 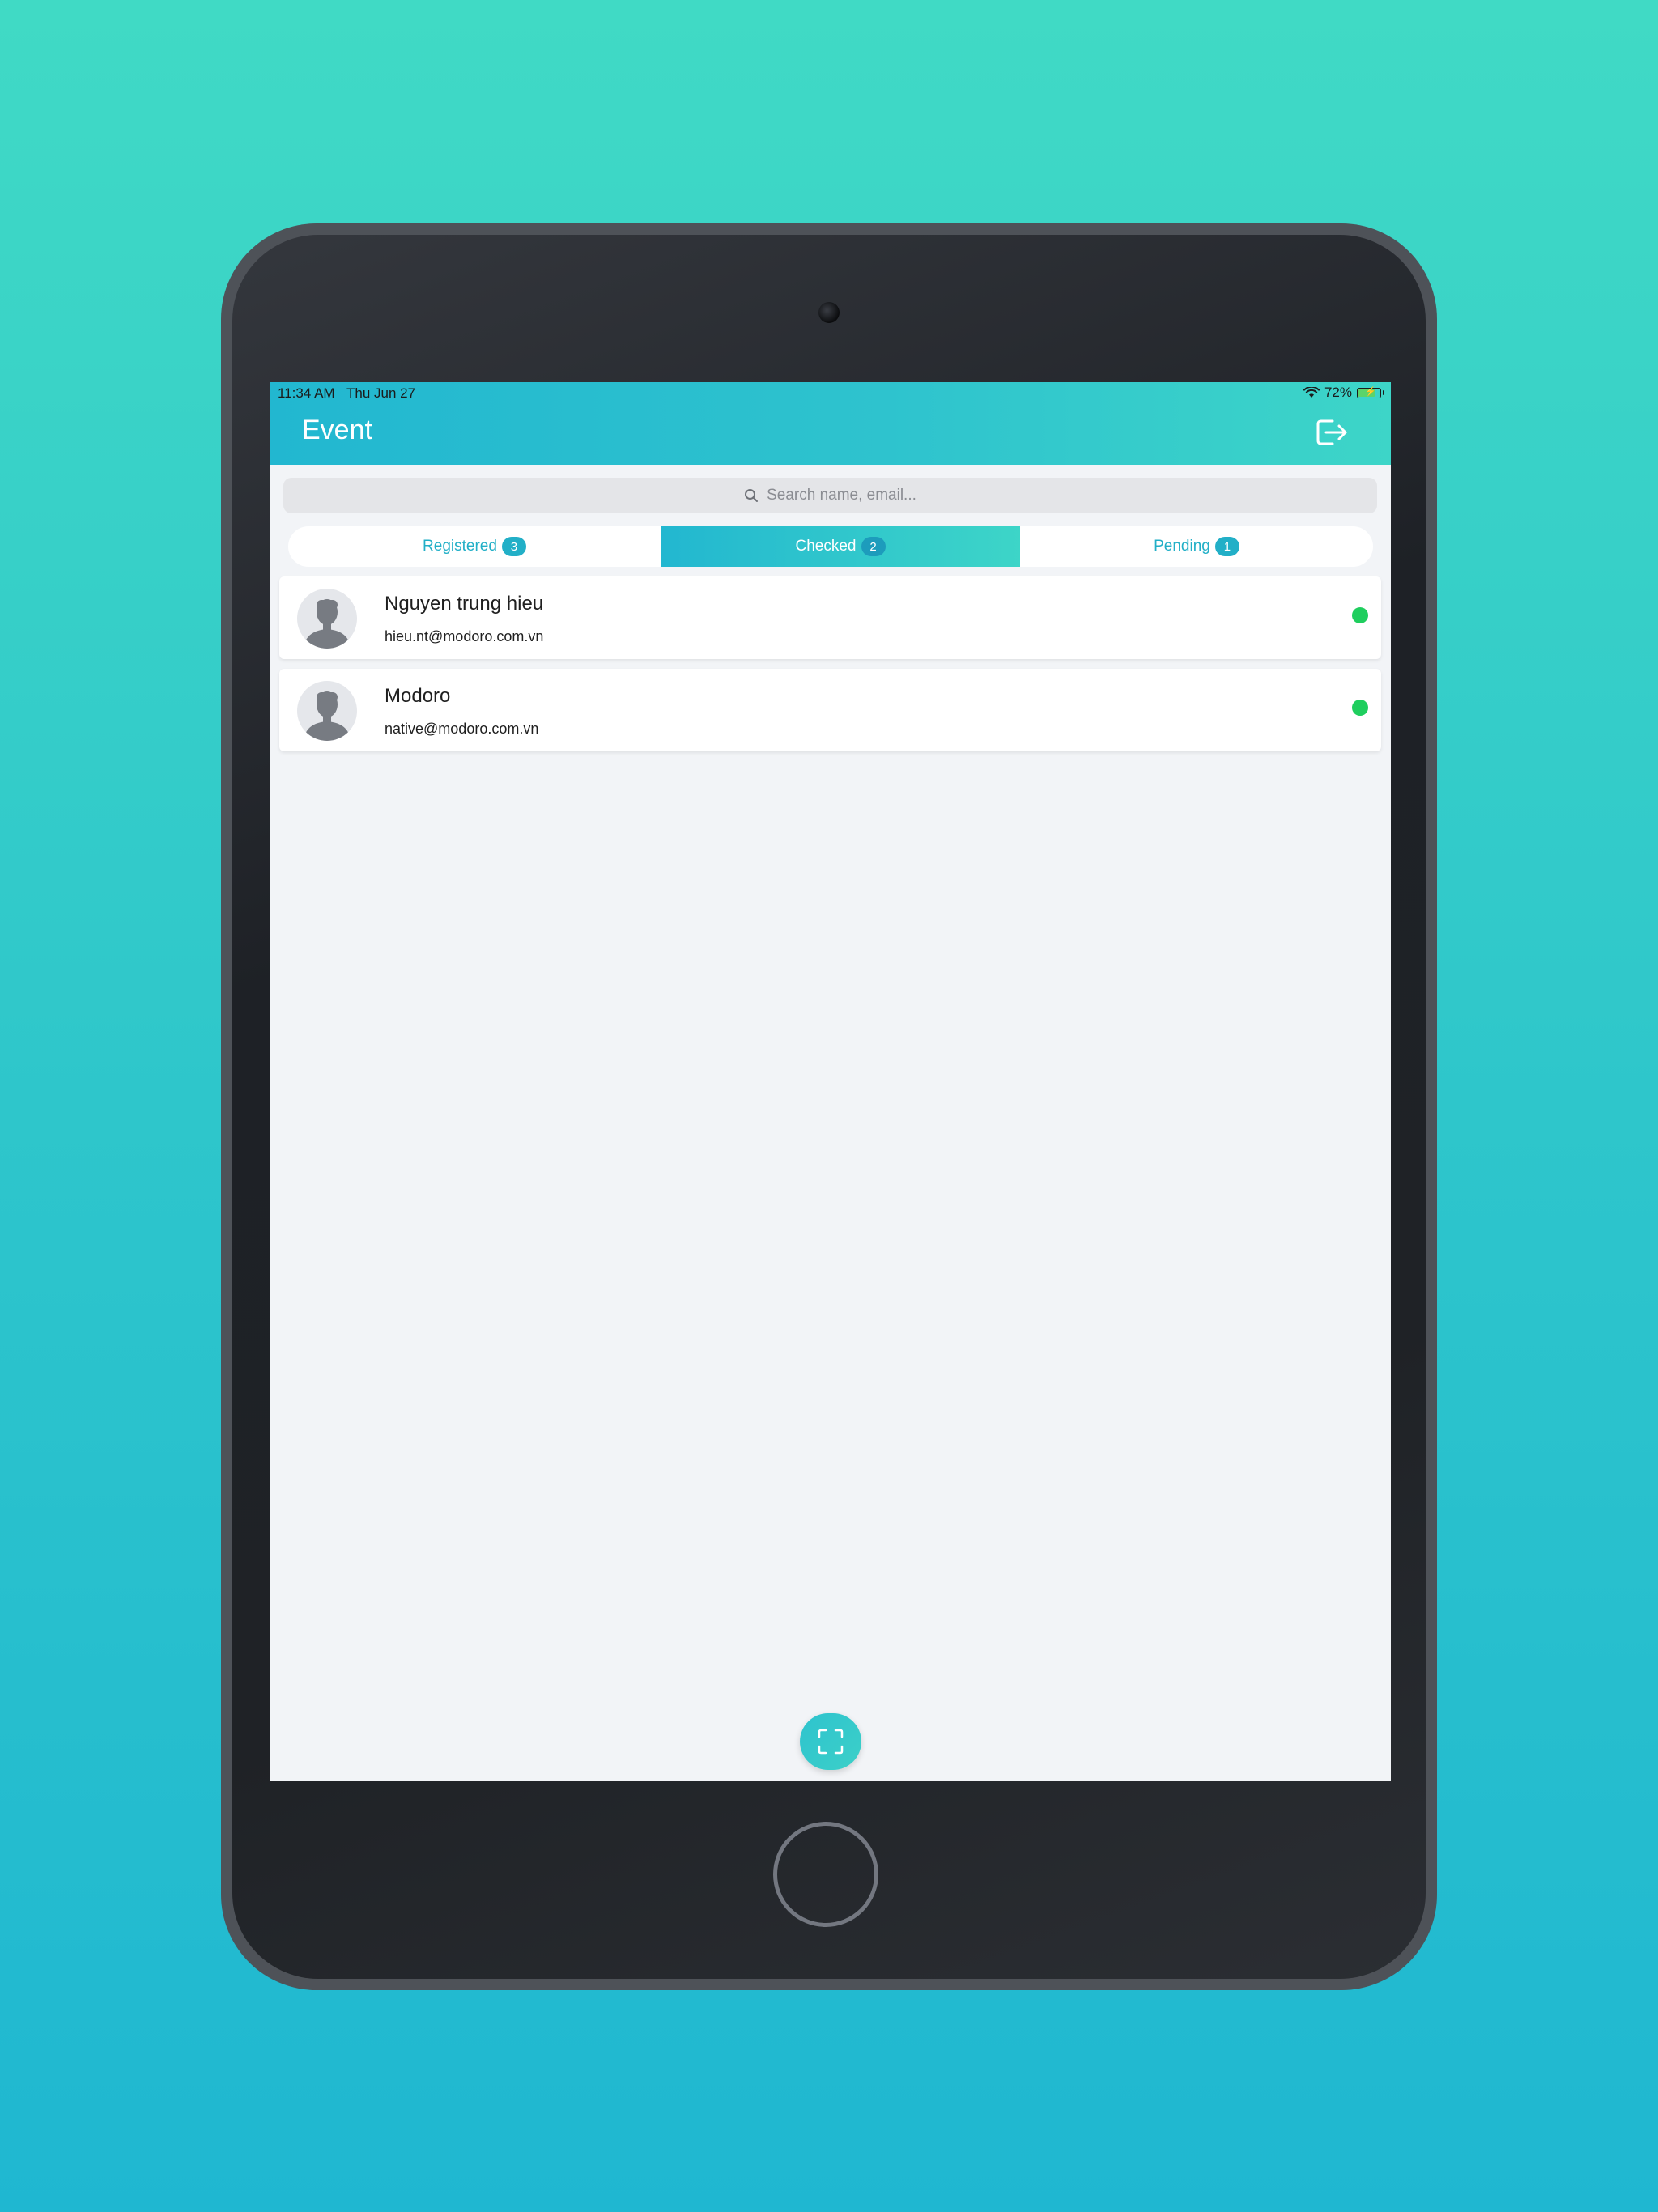 I want to click on count-badge: 3, so click(x=513, y=547).